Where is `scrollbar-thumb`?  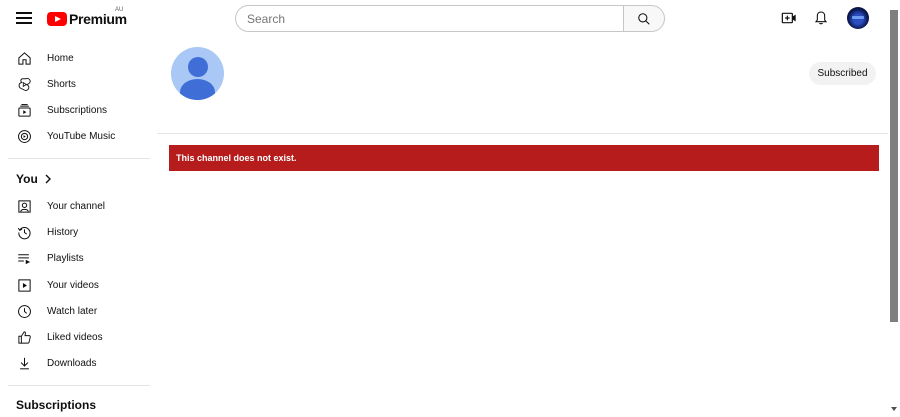 scrollbar-thumb is located at coordinates (894, 166).